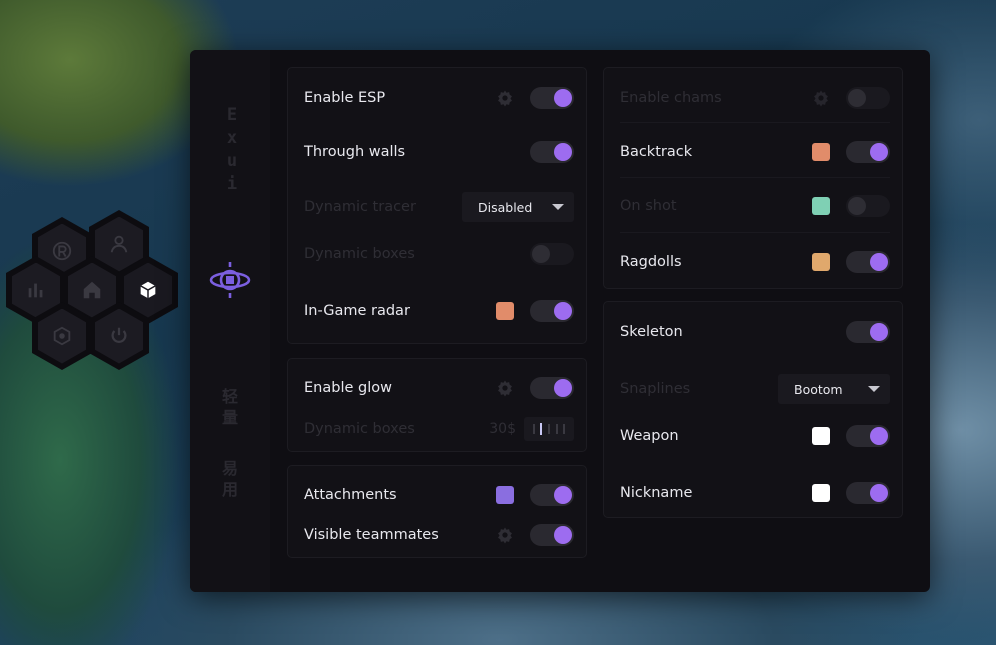 This screenshot has width=996, height=645. I want to click on enable-esp-toggle, so click(552, 98).